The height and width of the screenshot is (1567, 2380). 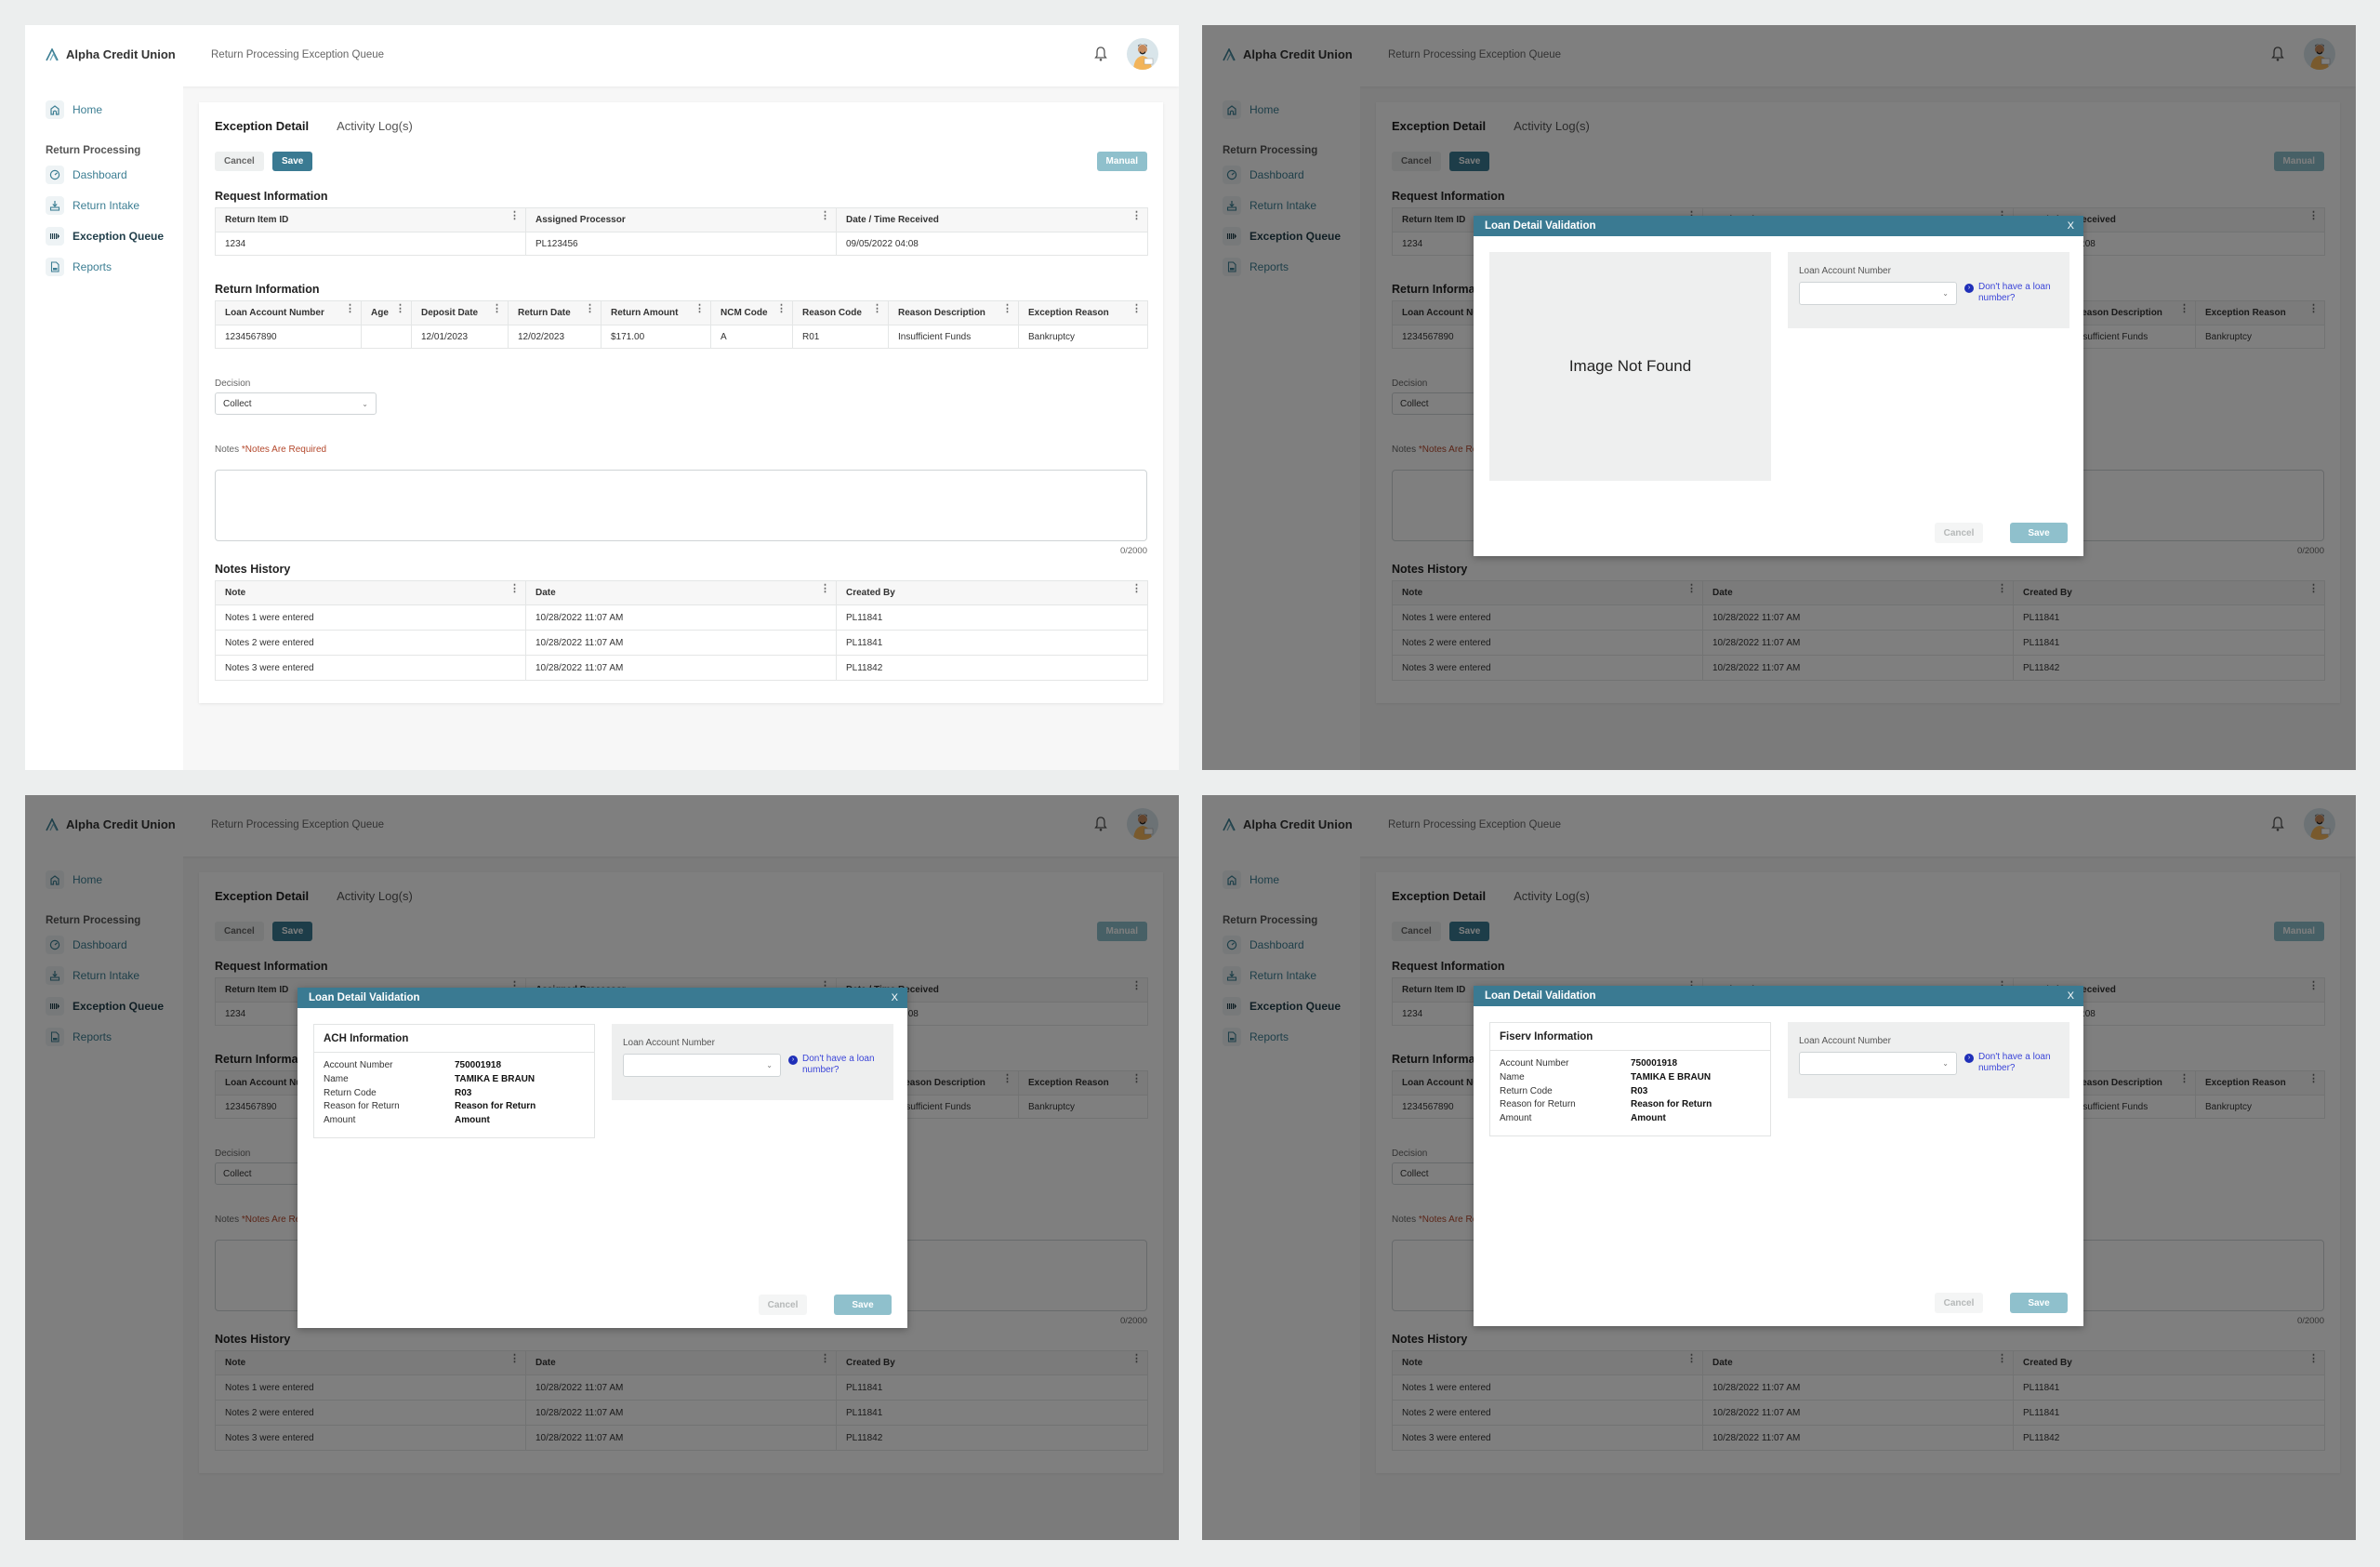 I want to click on cancel-button: Cancel, so click(x=239, y=161).